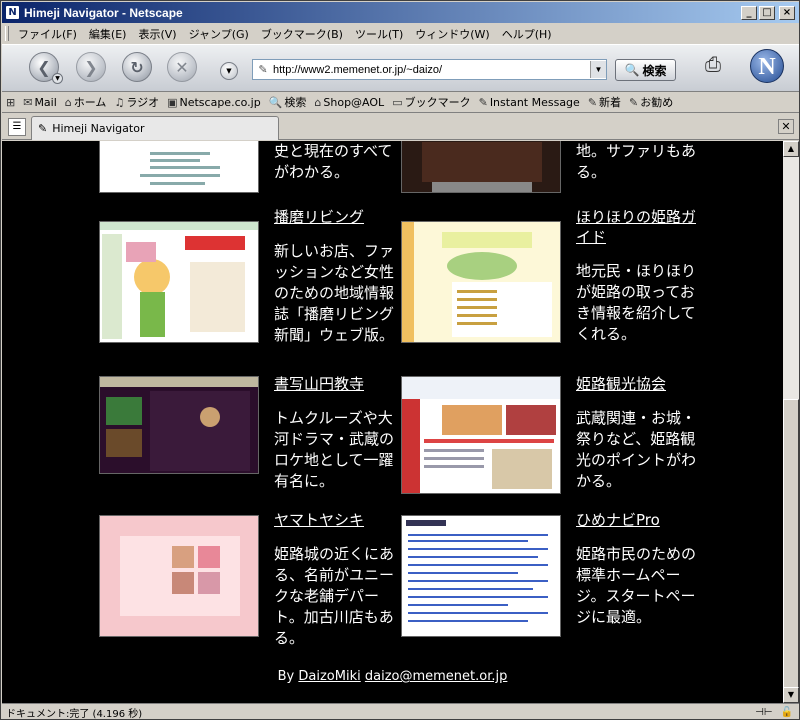  What do you see at coordinates (12, 12) in the screenshot?
I see `netscape-app-icon: N` at bounding box center [12, 12].